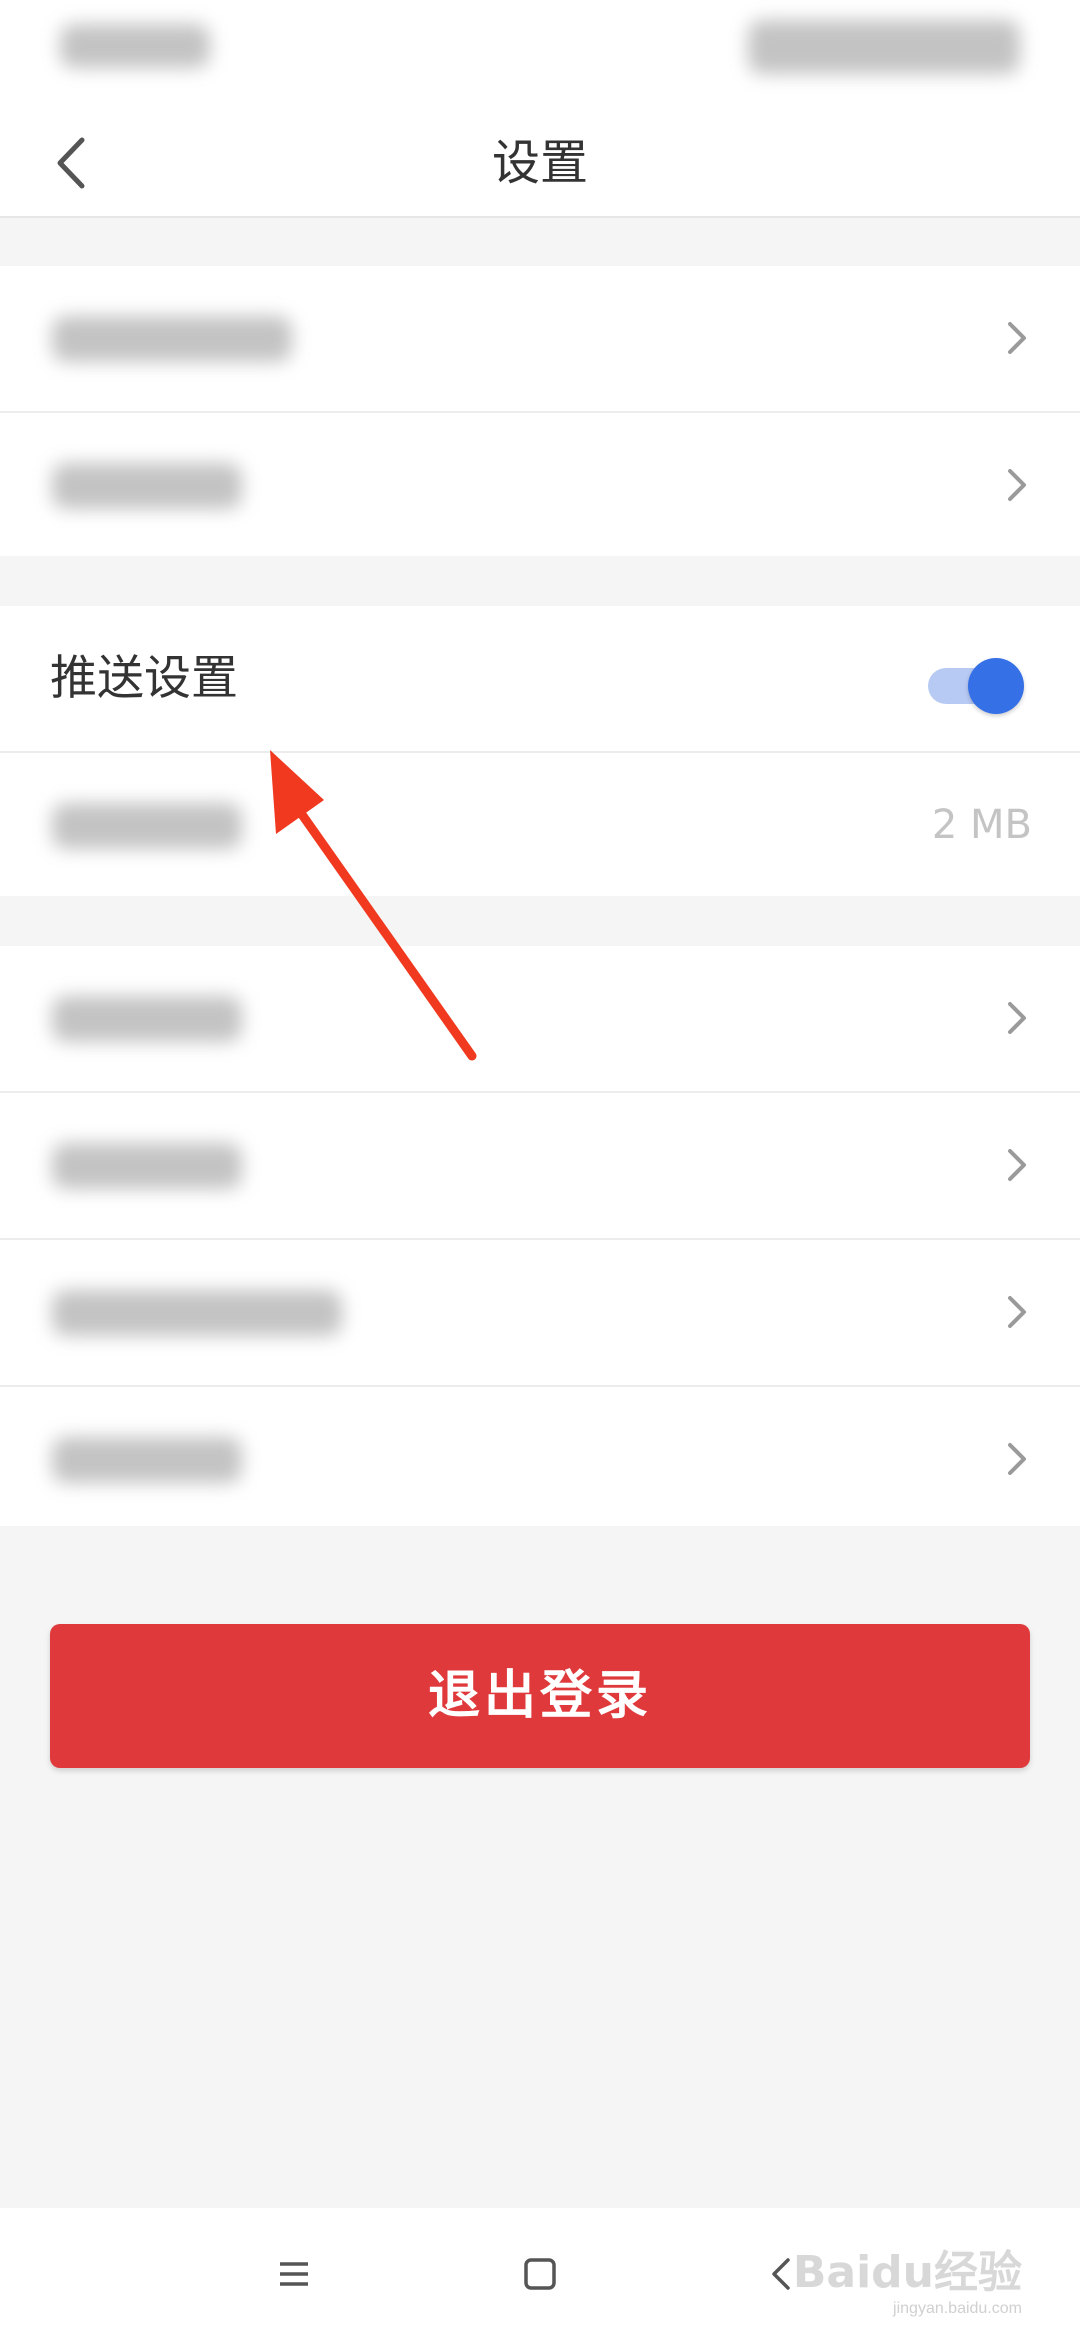  Describe the element at coordinates (540, 825) in the screenshot. I see `settings-row-cache: 2 MB` at that location.